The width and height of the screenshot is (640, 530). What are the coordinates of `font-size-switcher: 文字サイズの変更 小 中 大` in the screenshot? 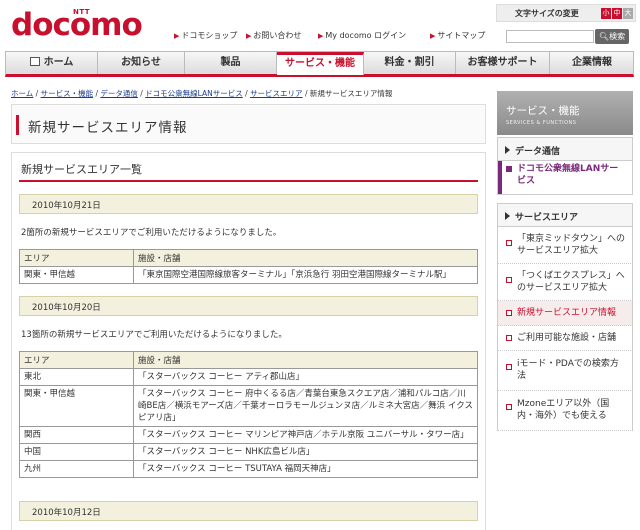 It's located at (566, 13).